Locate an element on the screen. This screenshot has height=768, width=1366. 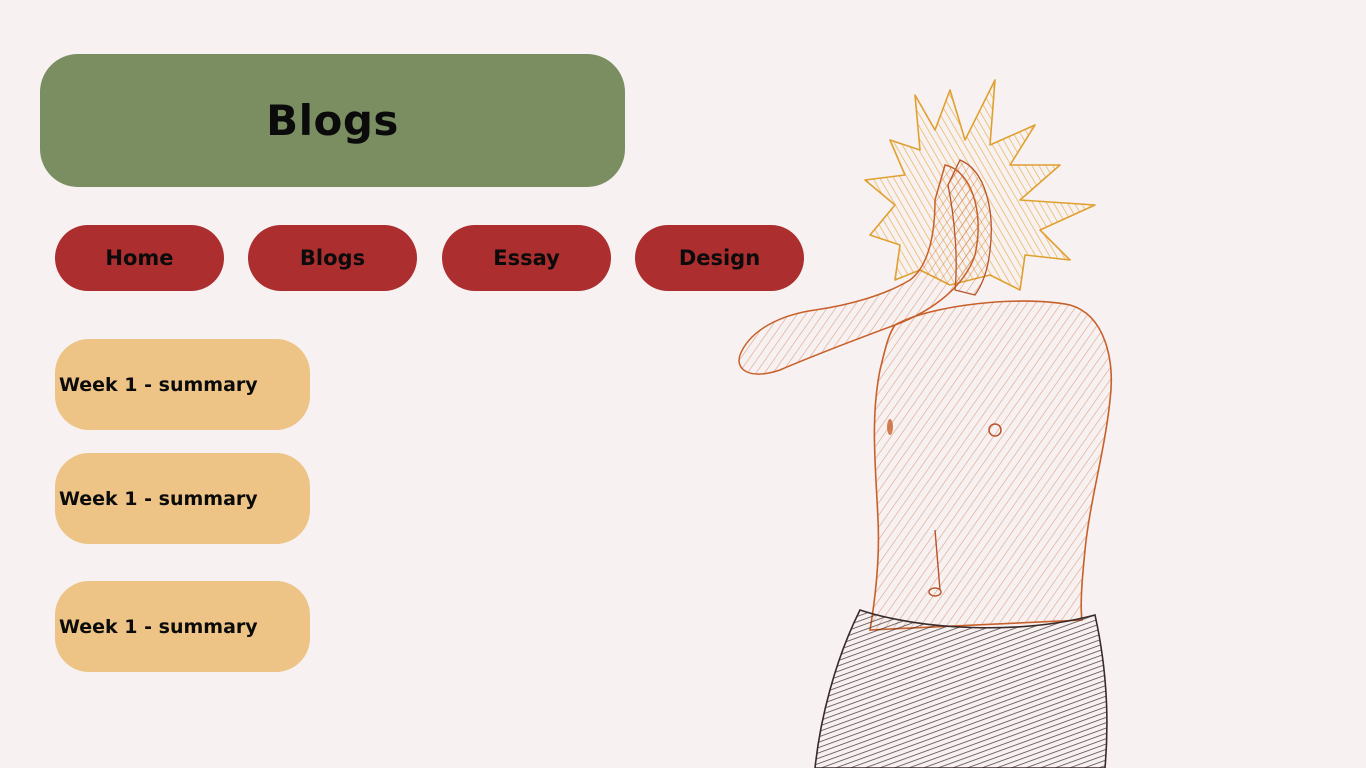
page-title: Blogs is located at coordinates (332, 120).